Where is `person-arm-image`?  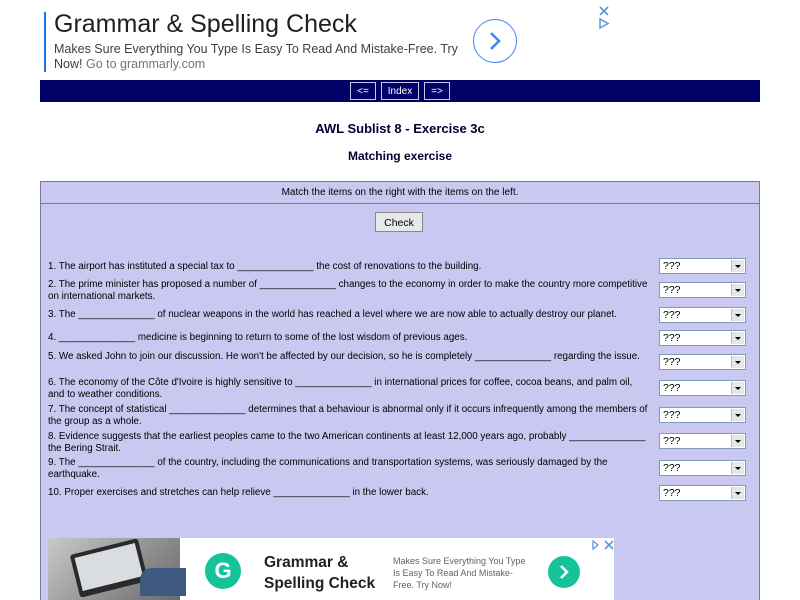
person-arm-image is located at coordinates (163, 582).